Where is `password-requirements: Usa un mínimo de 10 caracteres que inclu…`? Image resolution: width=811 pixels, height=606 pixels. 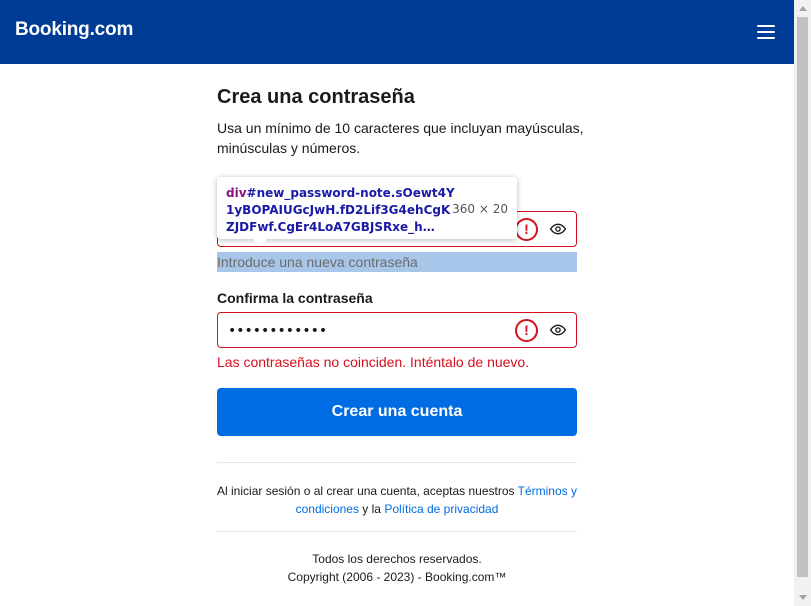
password-requirements: Usa un mínimo de 10 caracteres que inclu… is located at coordinates (400, 138).